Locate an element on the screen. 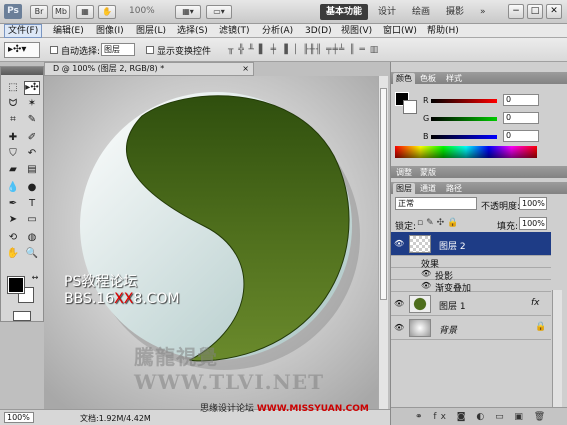  blur-tool-icon: 💧 is located at coordinates (13, 188).